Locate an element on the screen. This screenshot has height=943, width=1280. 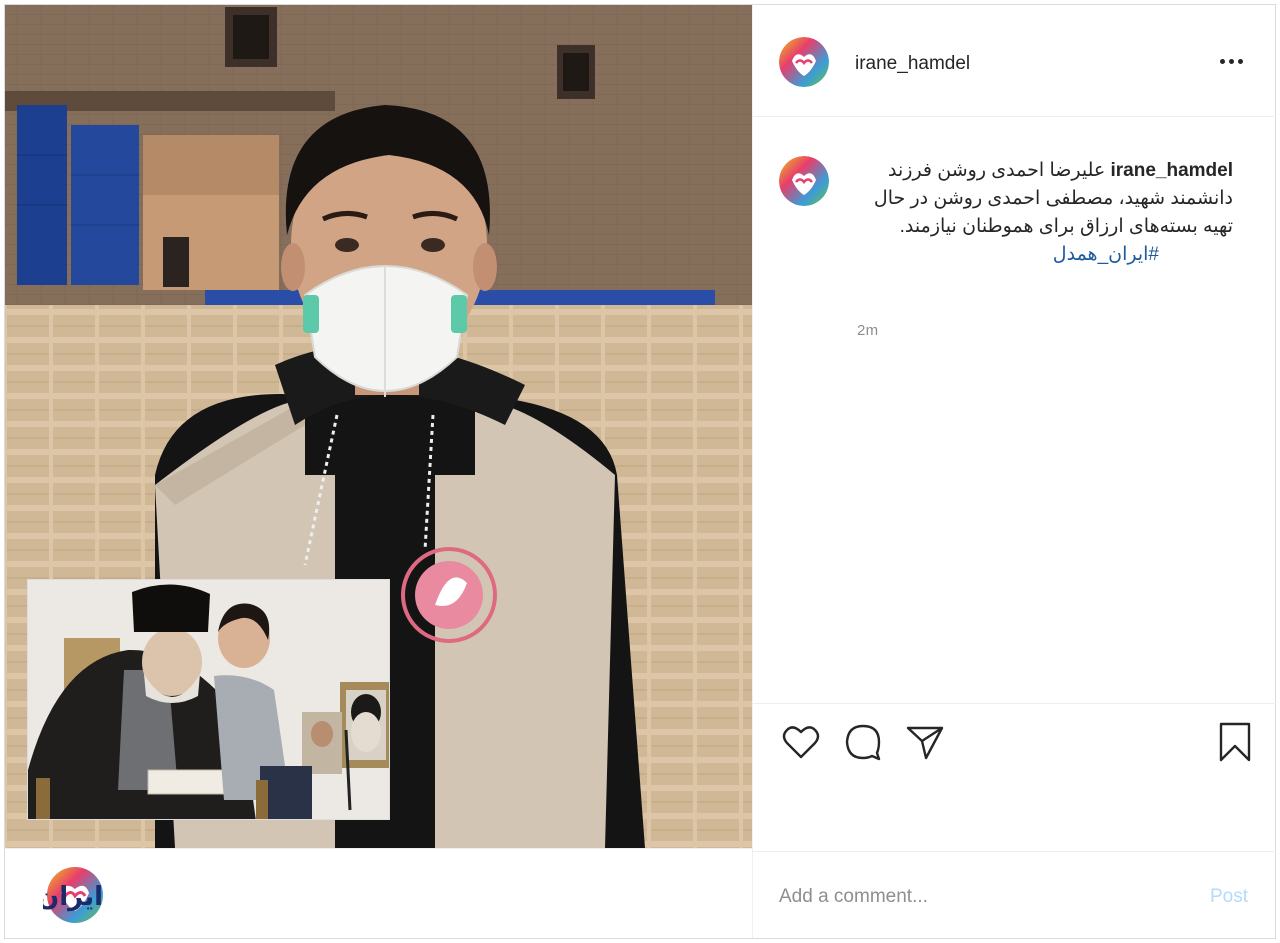
avatar is located at coordinates (804, 62).